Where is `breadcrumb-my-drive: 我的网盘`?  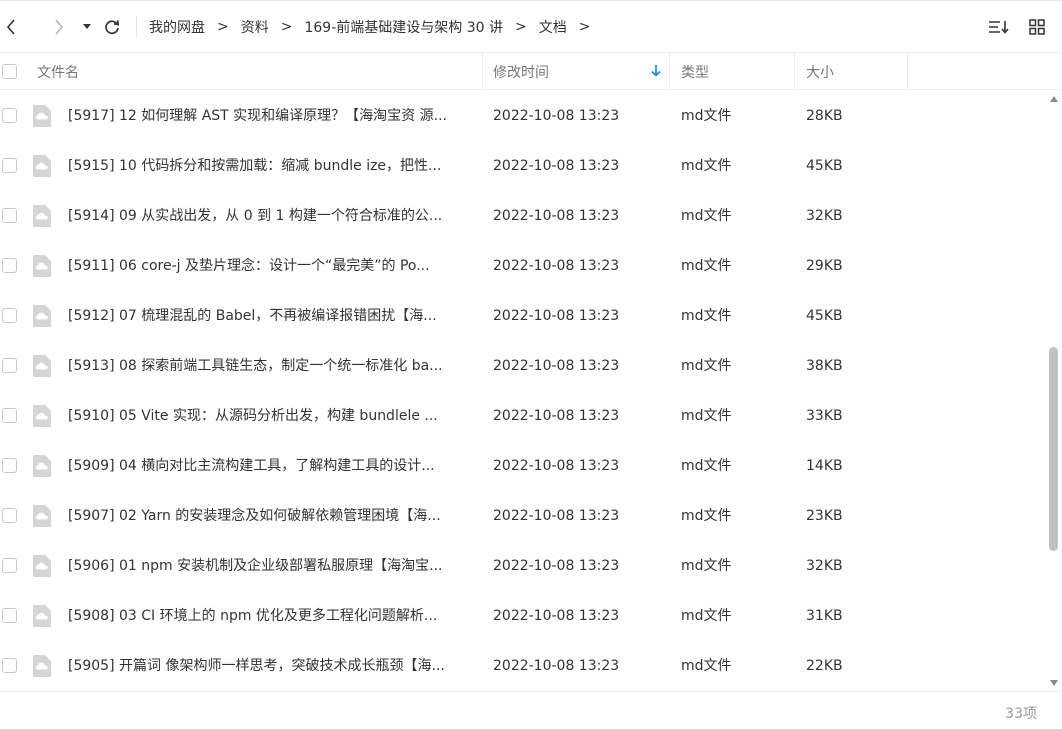
breadcrumb-my-drive: 我的网盘 is located at coordinates (177, 27).